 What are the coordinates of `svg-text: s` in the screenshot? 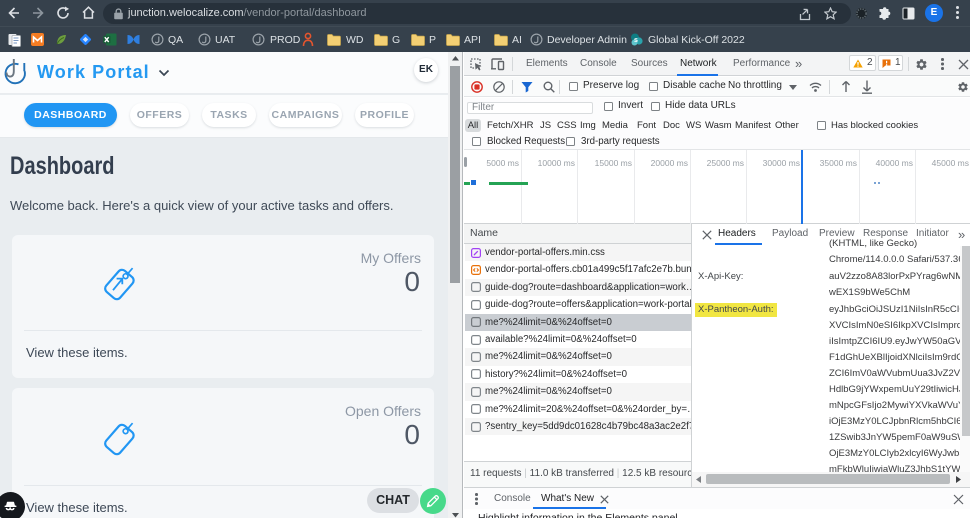 It's located at (636, 40).